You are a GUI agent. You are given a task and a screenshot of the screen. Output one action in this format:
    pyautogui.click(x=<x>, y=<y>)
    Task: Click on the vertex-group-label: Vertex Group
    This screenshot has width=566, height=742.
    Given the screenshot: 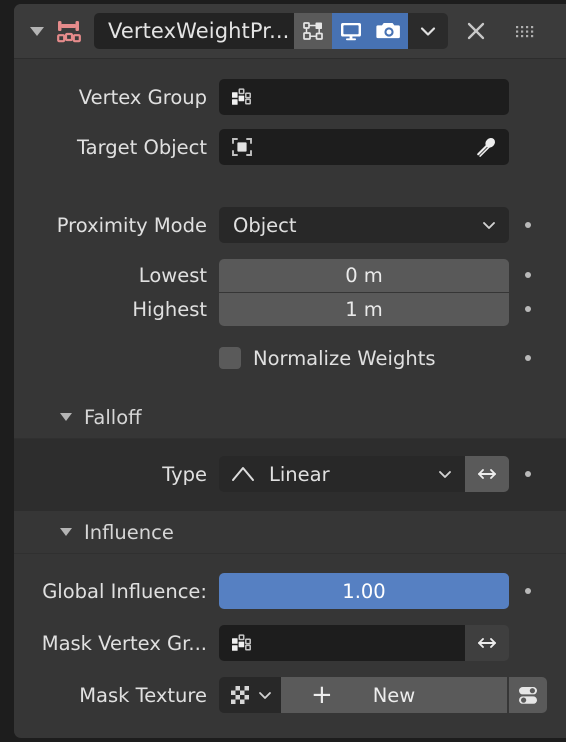 What is the action you would take?
    pyautogui.click(x=142, y=97)
    